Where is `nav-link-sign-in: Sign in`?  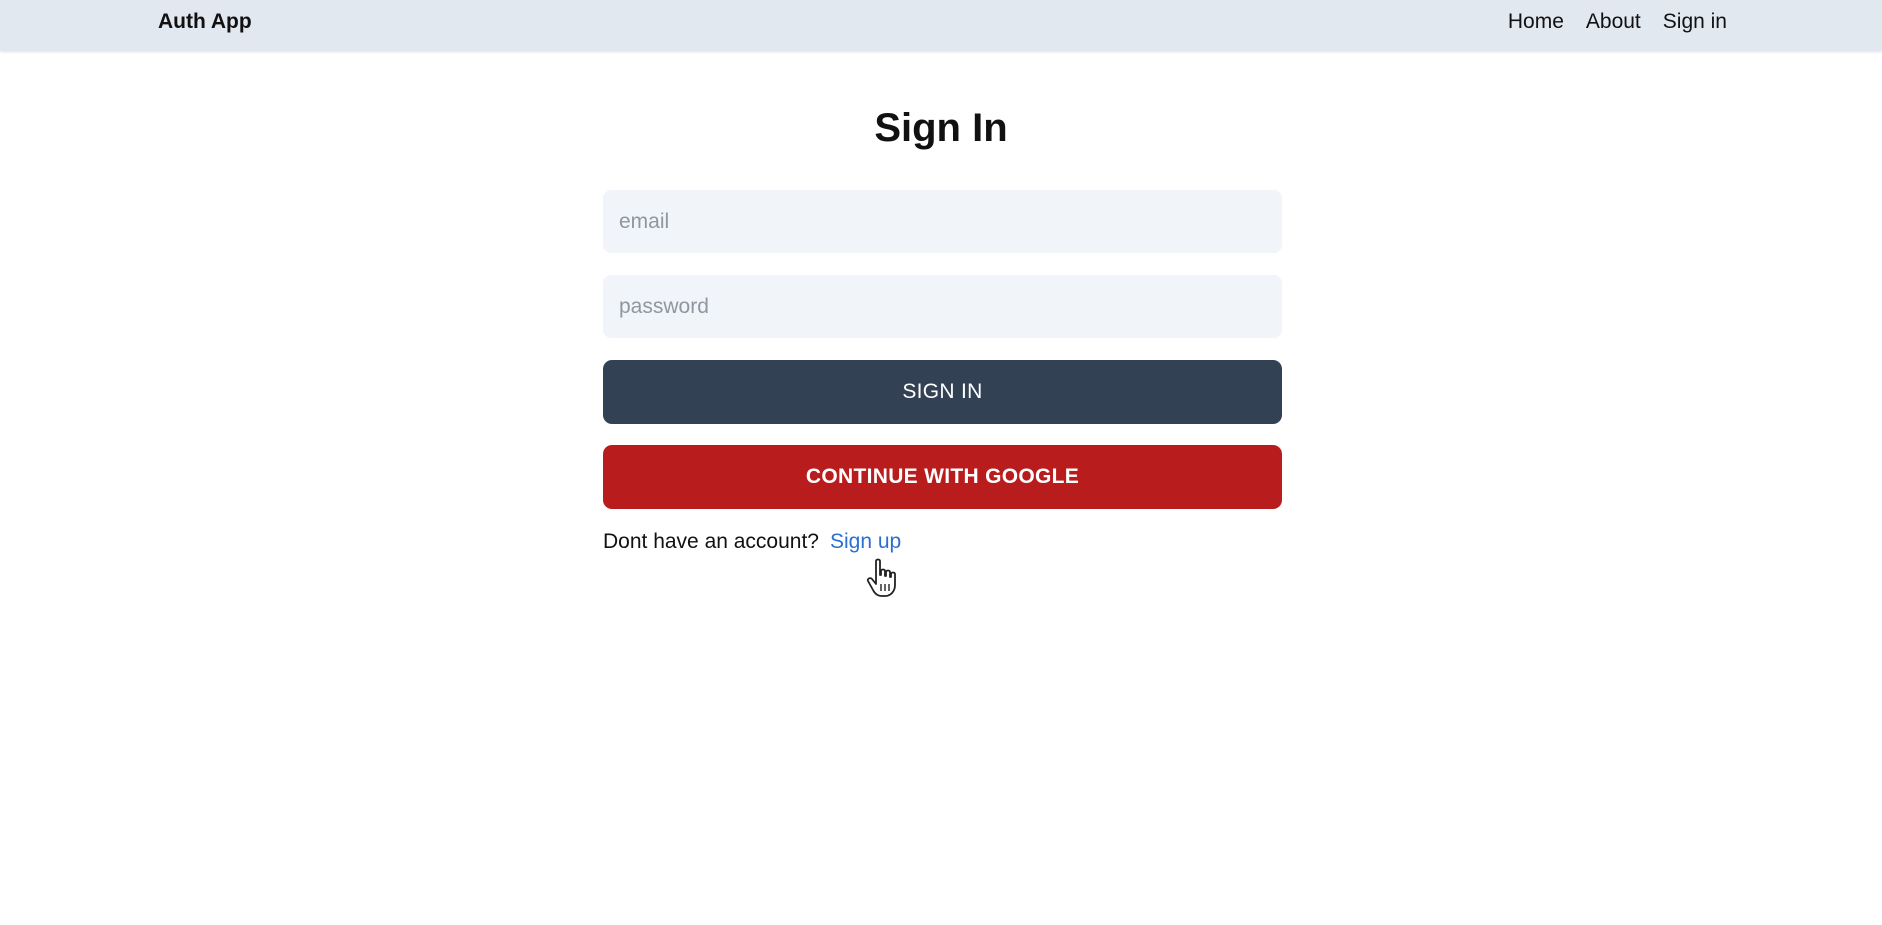
nav-link-sign-in: Sign in is located at coordinates (1695, 22).